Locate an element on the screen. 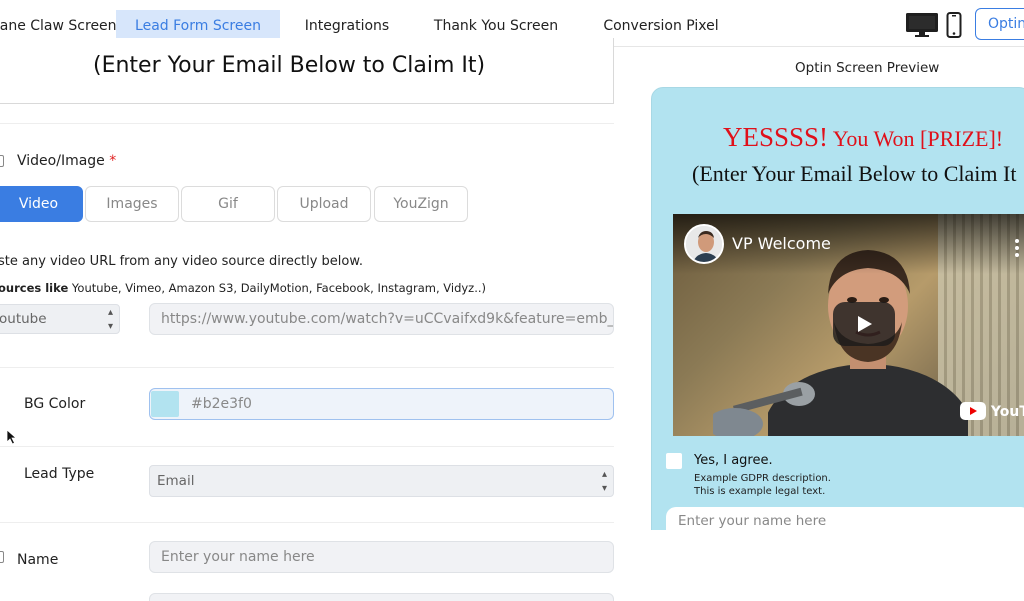 The image size is (1024, 601). bg-color-swatch is located at coordinates (165, 404).